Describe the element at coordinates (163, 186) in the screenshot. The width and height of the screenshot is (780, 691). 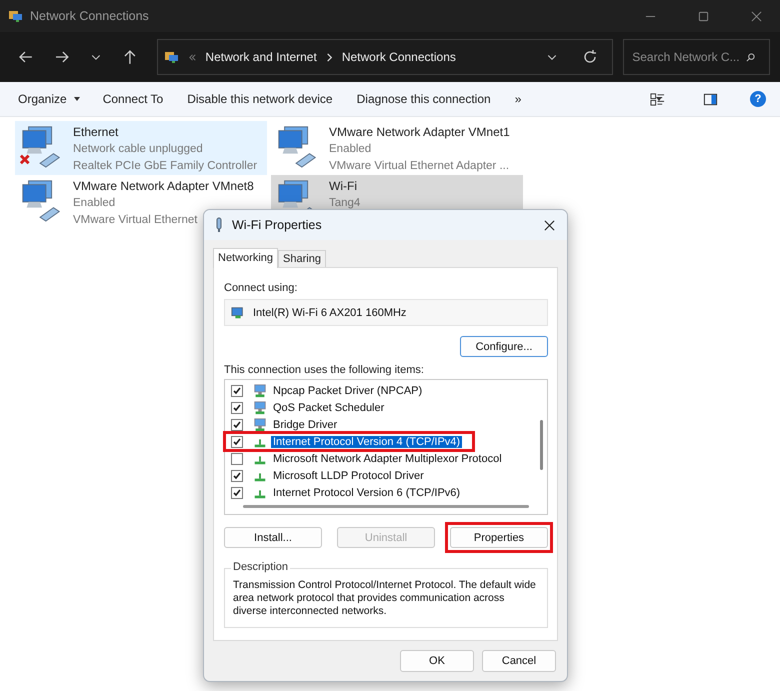
I see `adapter-name: VMware Network Adapter VMnet8` at that location.